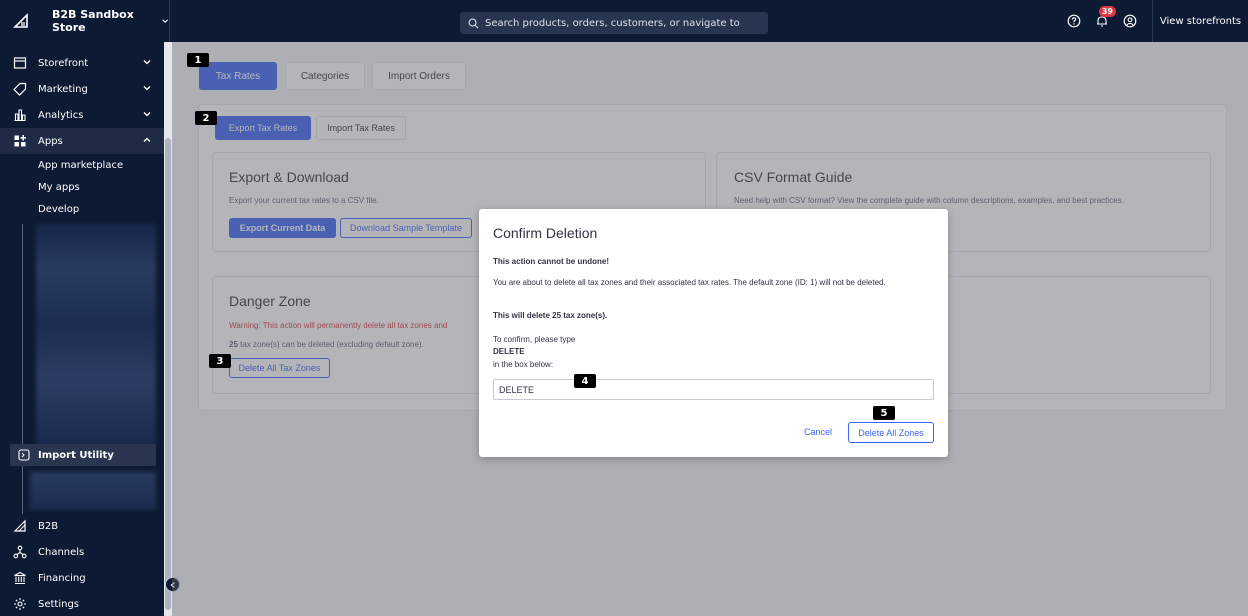 The width and height of the screenshot is (1248, 616). I want to click on store-switcher: B2B Sandbox Store, so click(106, 21).